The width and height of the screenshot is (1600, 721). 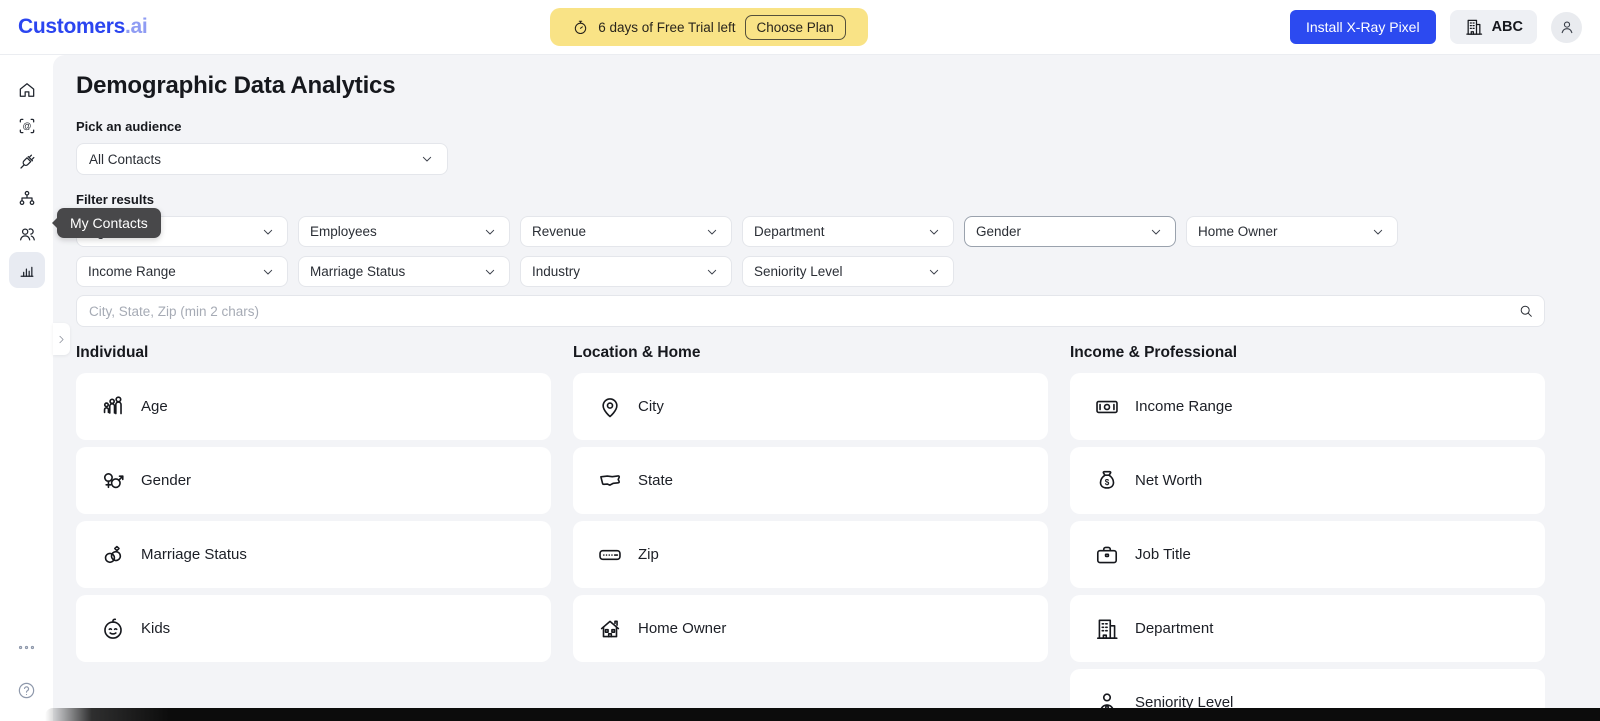 What do you see at coordinates (610, 629) in the screenshot?
I see `house-icon` at bounding box center [610, 629].